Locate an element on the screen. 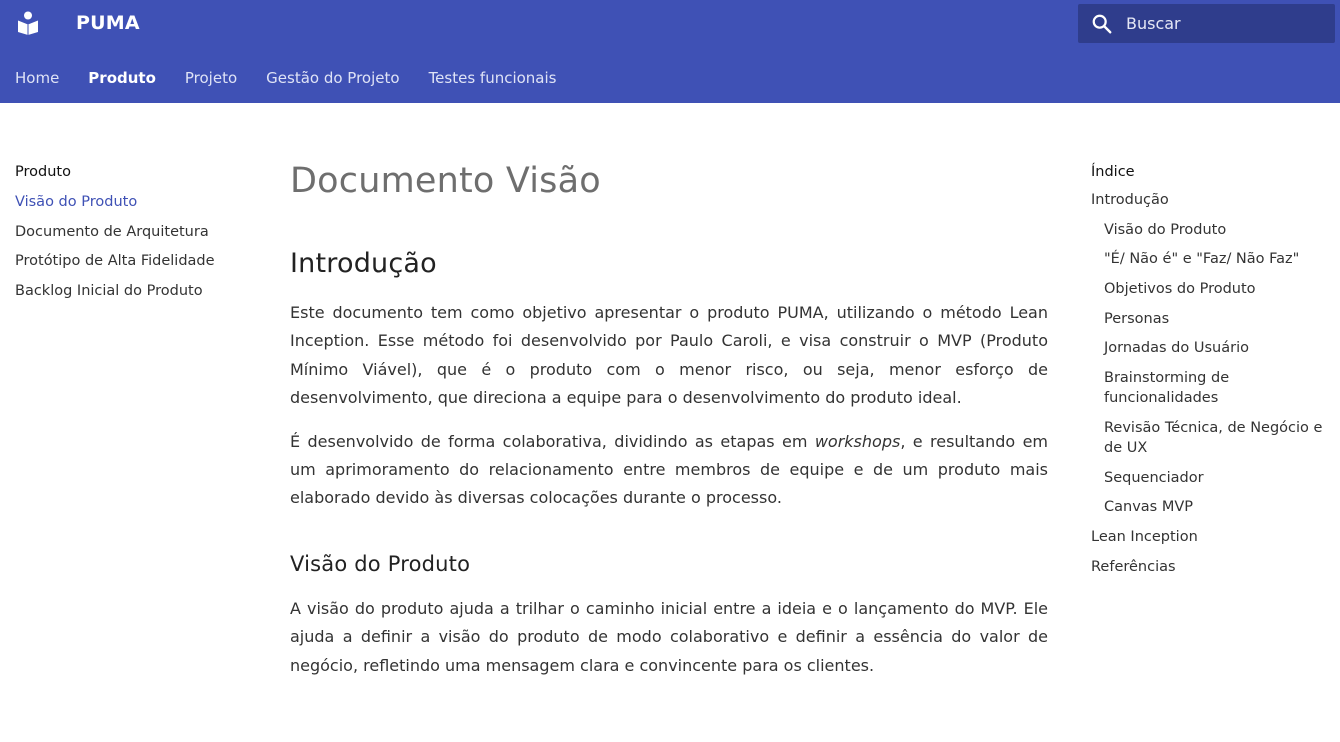 This screenshot has height=742, width=1340. toc-title: Índice is located at coordinates (1113, 172).